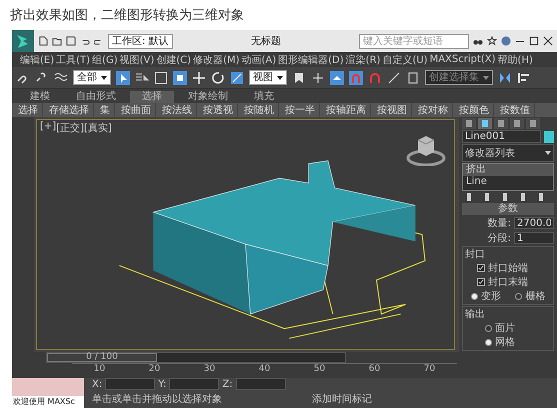  Describe the element at coordinates (268, 77) in the screenshot. I see `reference-coordinate-dropdown: 视图` at that location.